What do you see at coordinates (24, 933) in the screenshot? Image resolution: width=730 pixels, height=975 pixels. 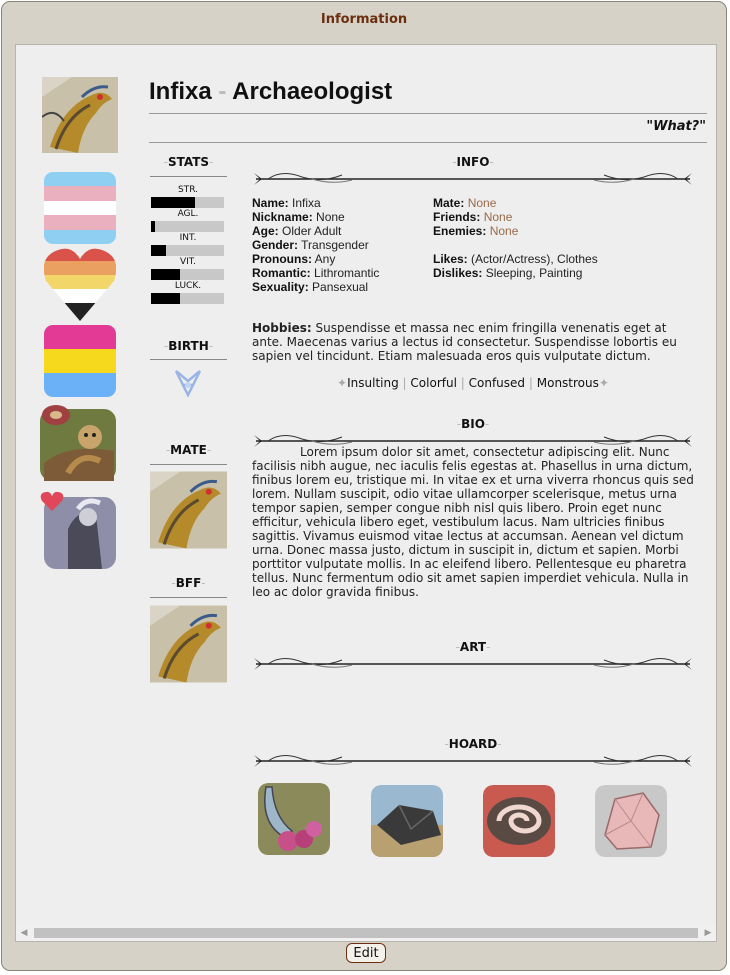 I see `scroll-left-arrow-icon: ◀` at bounding box center [24, 933].